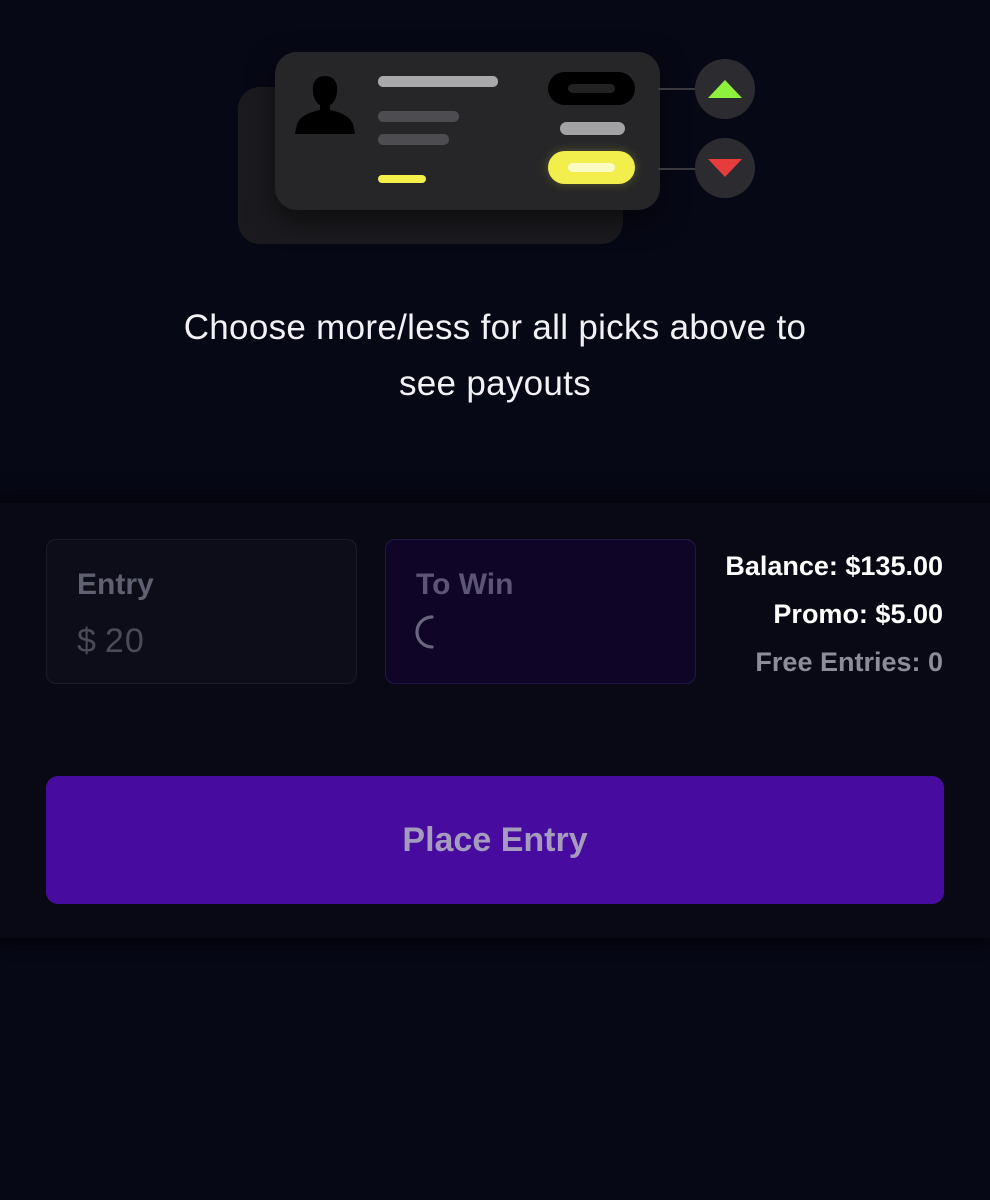 This screenshot has width=990, height=1200. What do you see at coordinates (325, 105) in the screenshot?
I see `player-silhouette-icon` at bounding box center [325, 105].